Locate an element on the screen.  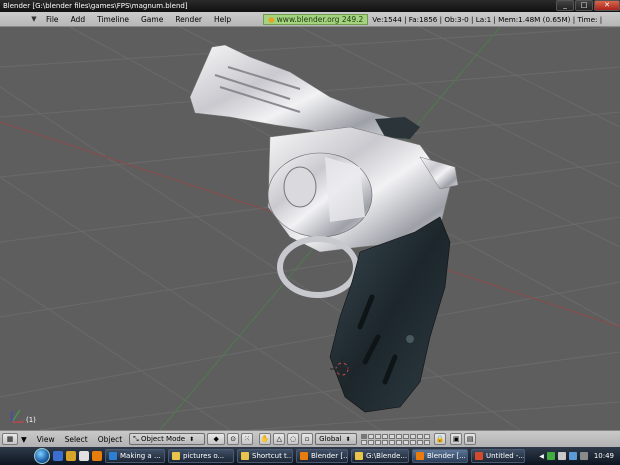
mode-icon: ⤡ is located at coordinates (136, 438).